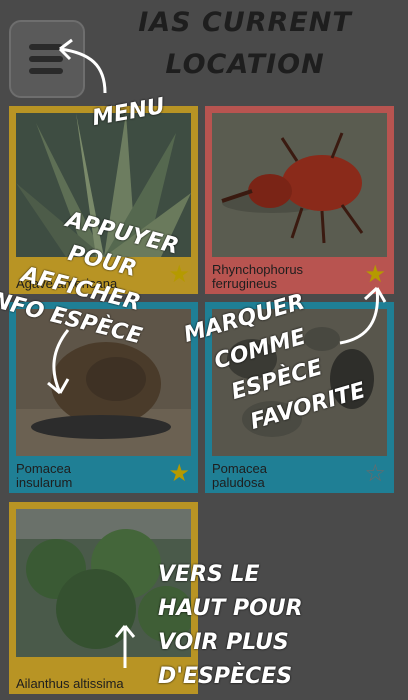  I want to click on favorite-star-icon: ★, so click(179, 473).